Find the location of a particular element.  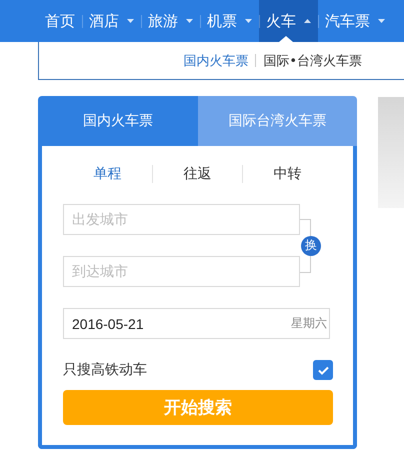

nav-item: 酒店 is located at coordinates (111, 21).